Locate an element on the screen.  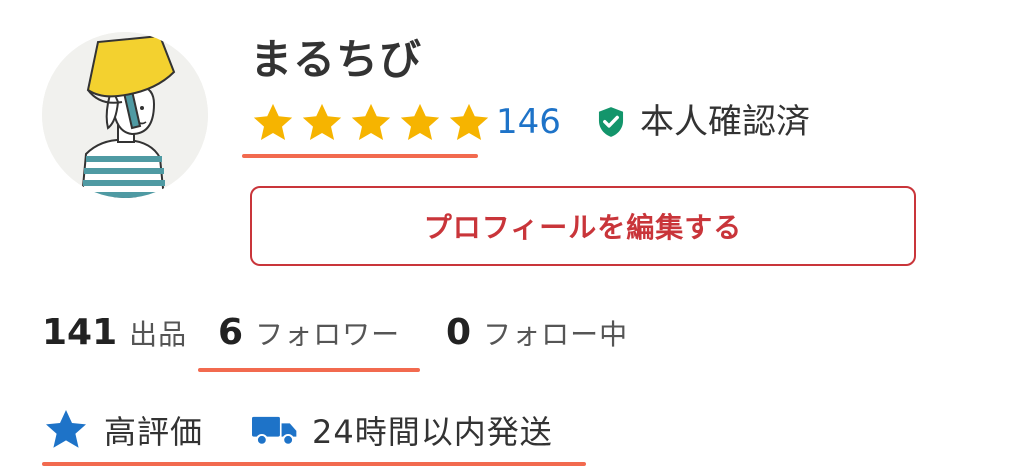
followers-highlight-underline is located at coordinates (309, 370).